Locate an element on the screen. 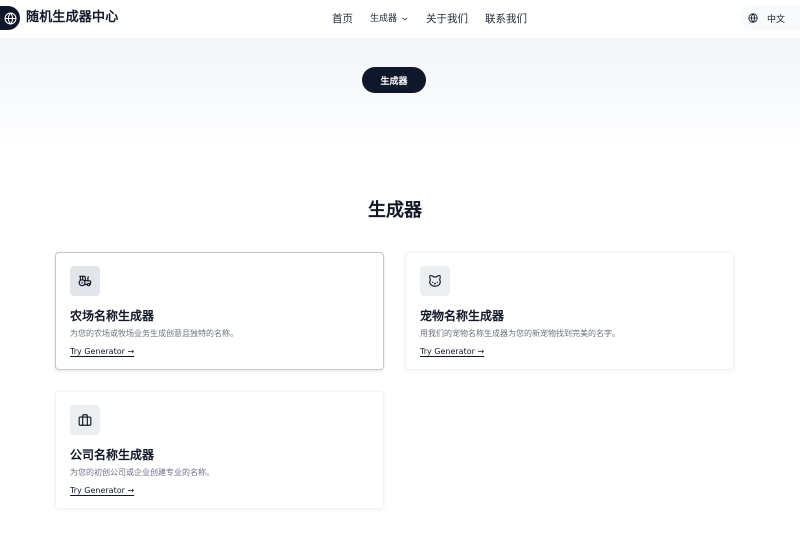 Image resolution: width=800 pixels, height=543 pixels. card-description: 为您的初创公司或企业创建专业的名称。 is located at coordinates (142, 472).